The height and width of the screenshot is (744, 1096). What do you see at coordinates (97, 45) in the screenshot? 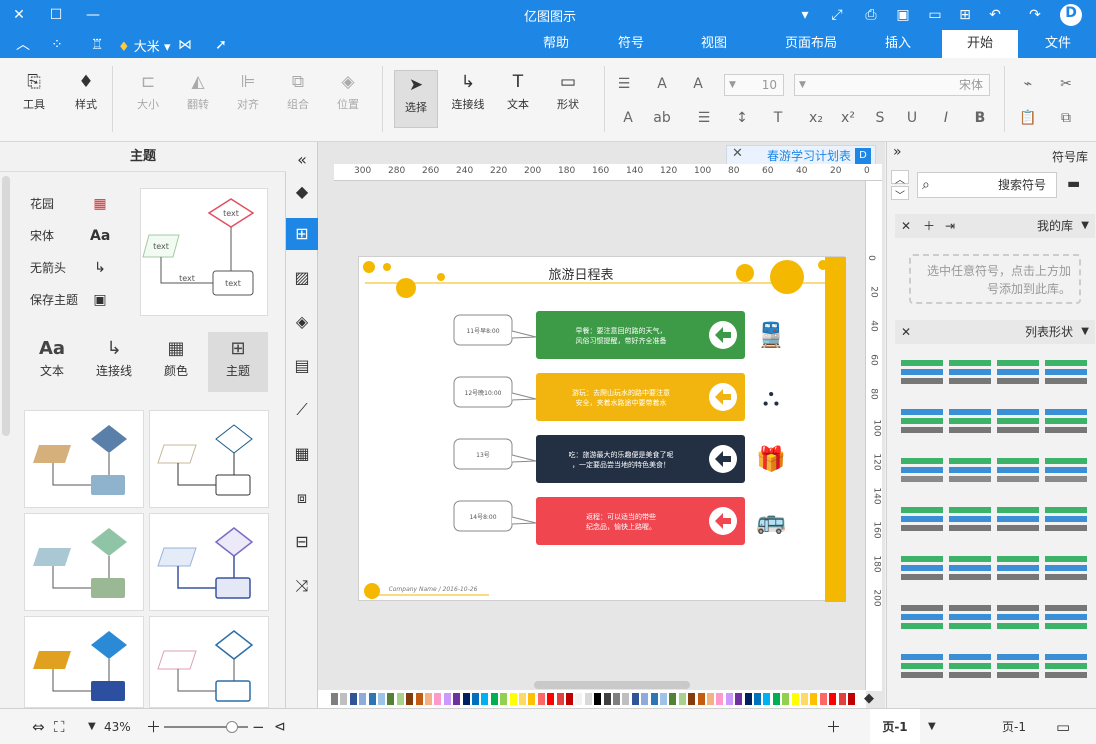
I see `shirt-icon: ♖` at bounding box center [97, 45].